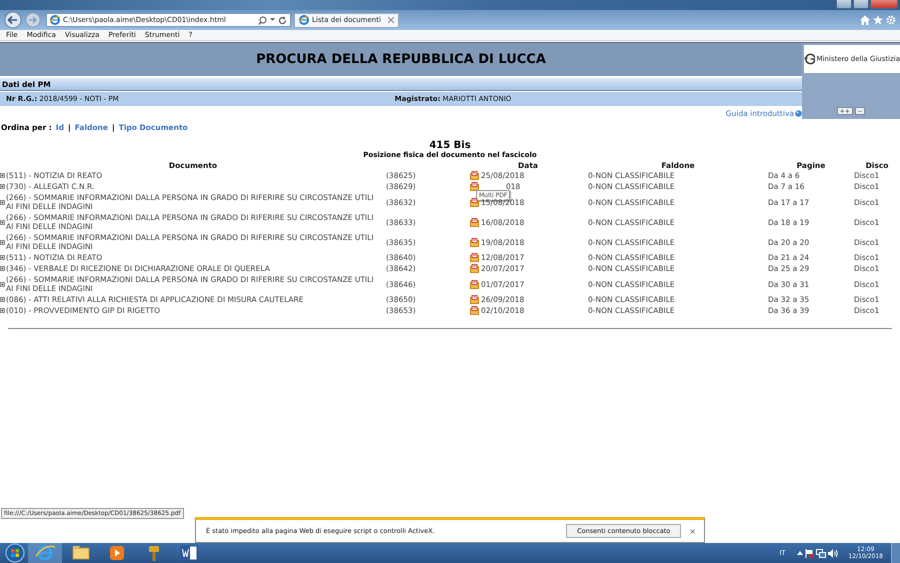 This screenshot has height=563, width=900. Describe the element at coordinates (833, 553) in the screenshot. I see `speaker-icon` at that location.